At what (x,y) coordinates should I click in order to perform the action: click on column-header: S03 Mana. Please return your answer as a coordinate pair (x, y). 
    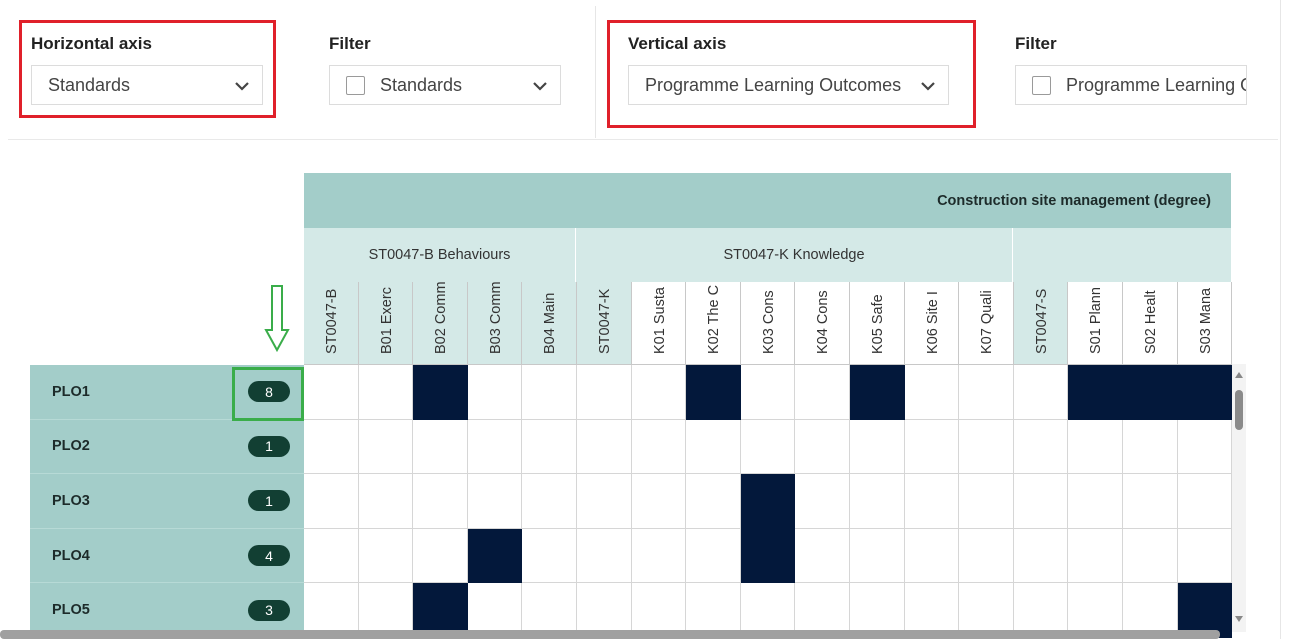
    Looking at the image, I should click on (1205, 323).